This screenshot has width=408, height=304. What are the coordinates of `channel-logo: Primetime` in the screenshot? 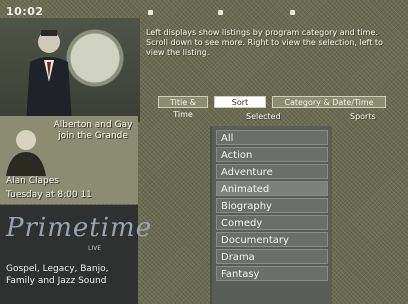 It's located at (79, 228).